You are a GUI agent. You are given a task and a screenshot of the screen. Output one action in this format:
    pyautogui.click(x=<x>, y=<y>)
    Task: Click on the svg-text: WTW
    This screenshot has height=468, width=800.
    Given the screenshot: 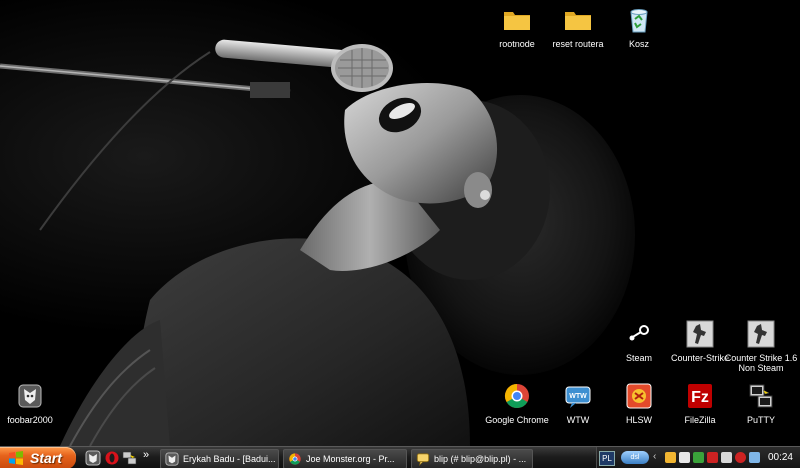 What is the action you would take?
    pyautogui.click(x=578, y=396)
    